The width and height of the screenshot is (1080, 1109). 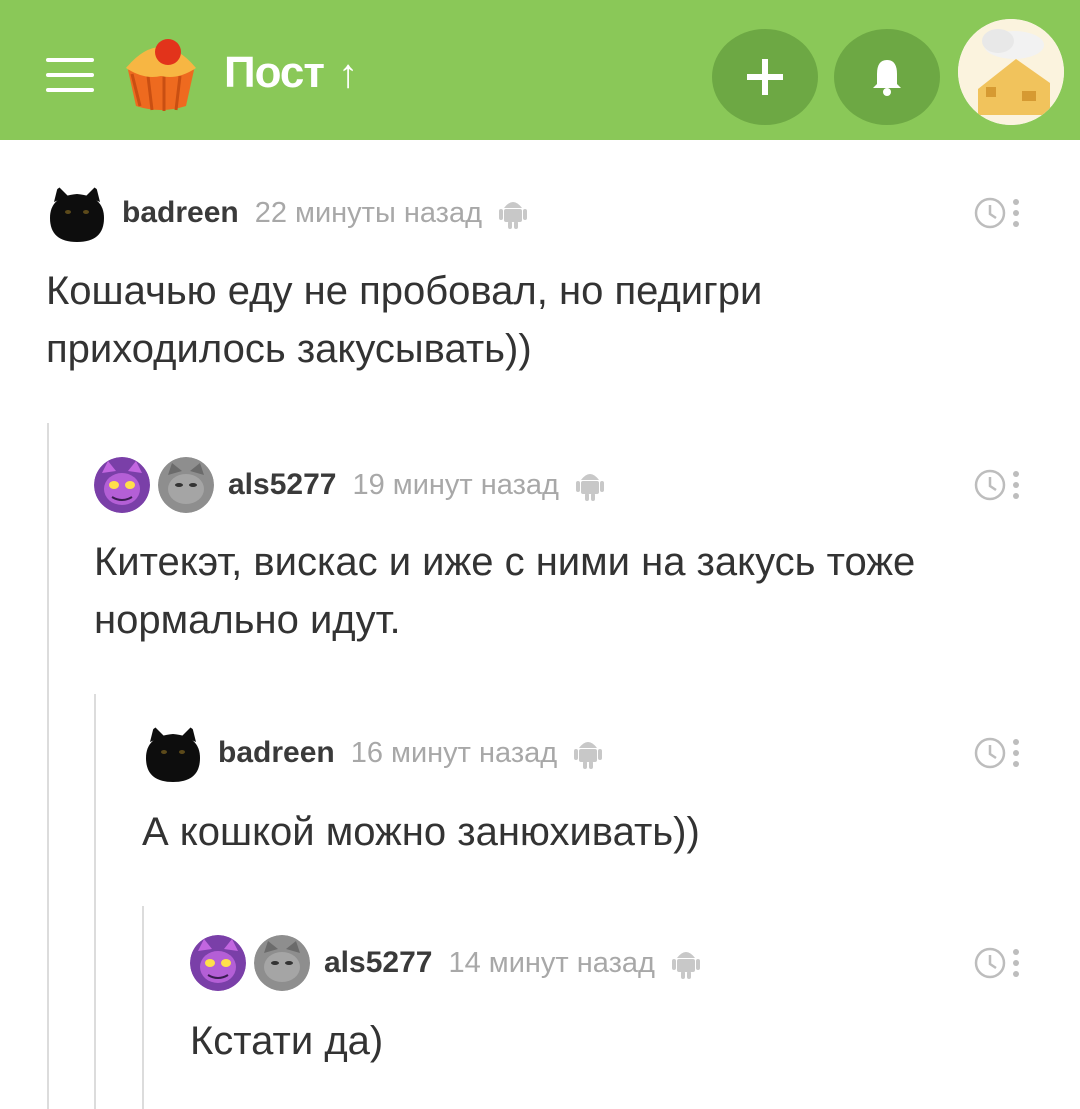 I want to click on notifications-button, so click(x=887, y=77).